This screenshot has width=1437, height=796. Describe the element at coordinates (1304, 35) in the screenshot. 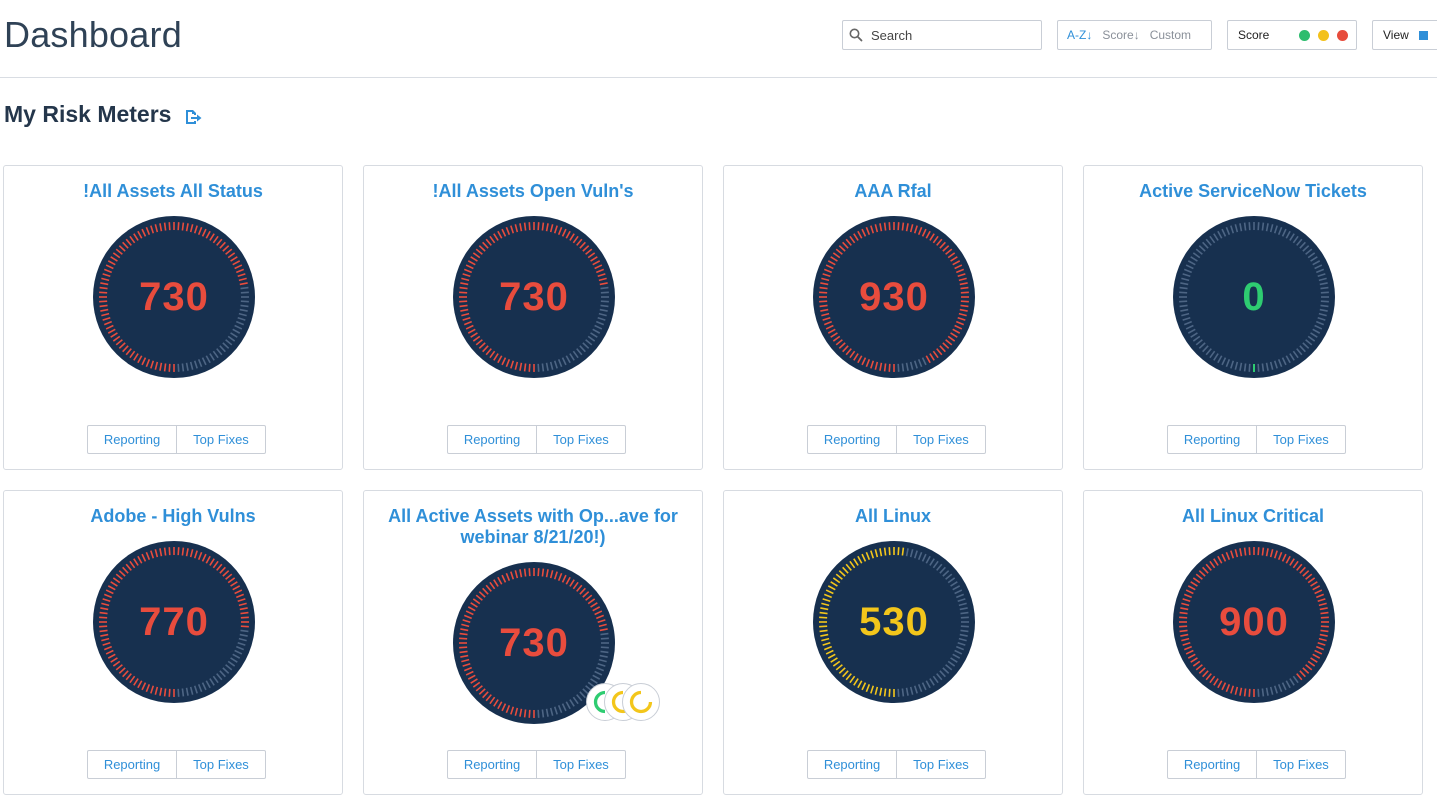

I see `score-filter-green-dot` at that location.